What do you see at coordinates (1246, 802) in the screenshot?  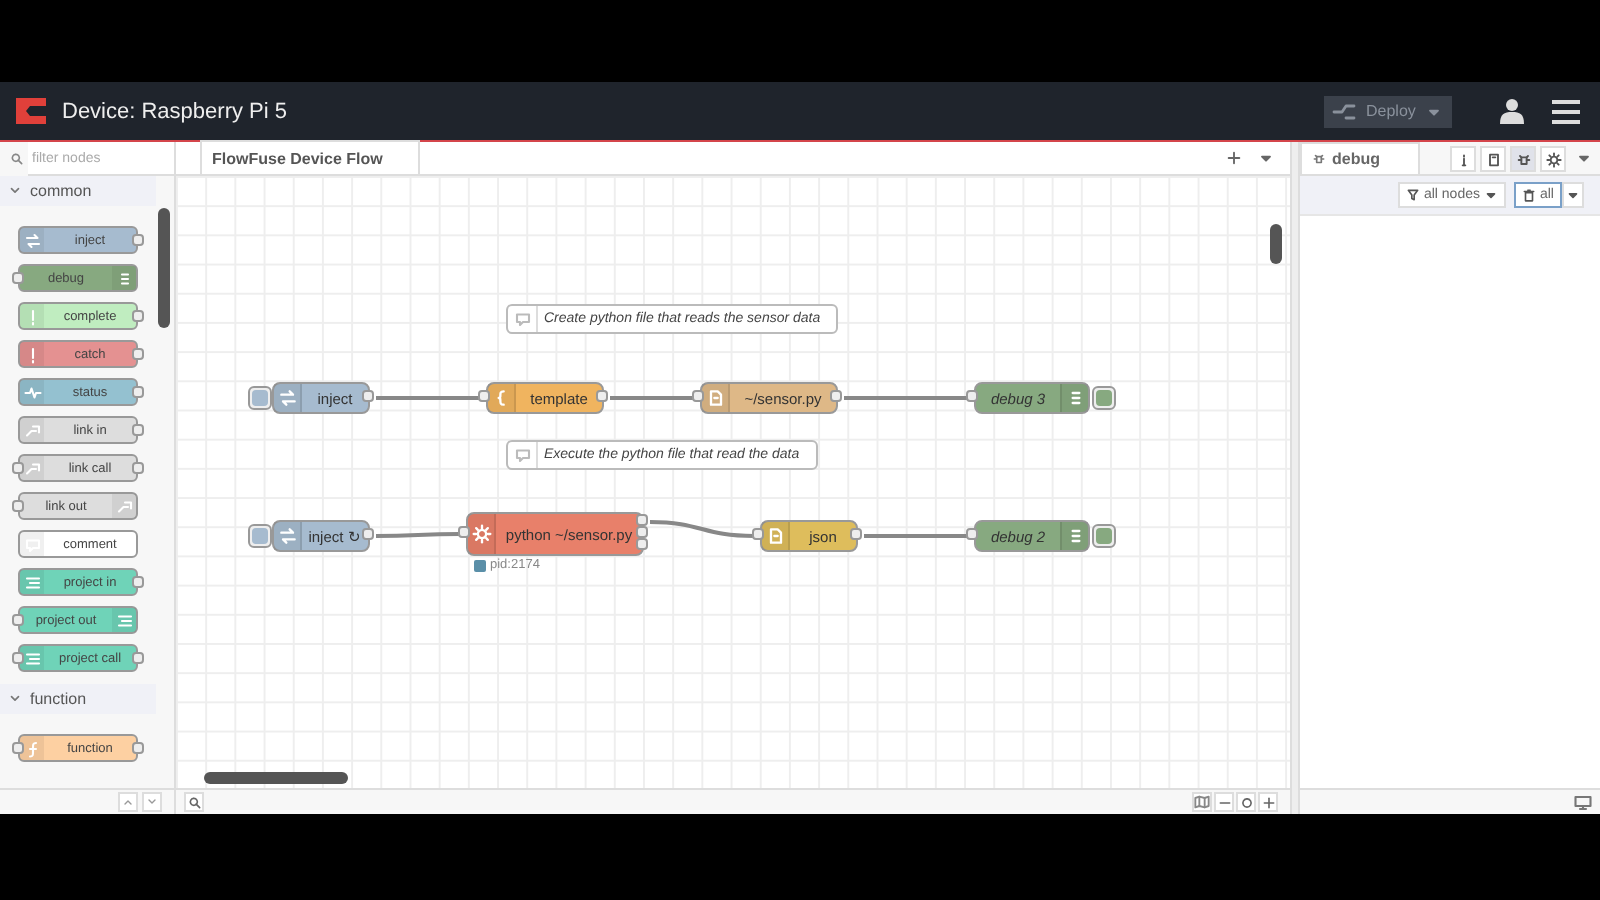 I see `zoom-reset-button` at bounding box center [1246, 802].